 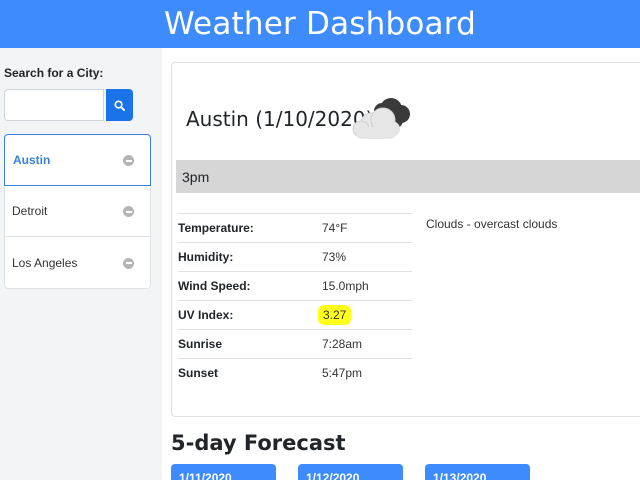 What do you see at coordinates (196, 176) in the screenshot?
I see `hour-label: 3pm` at bounding box center [196, 176].